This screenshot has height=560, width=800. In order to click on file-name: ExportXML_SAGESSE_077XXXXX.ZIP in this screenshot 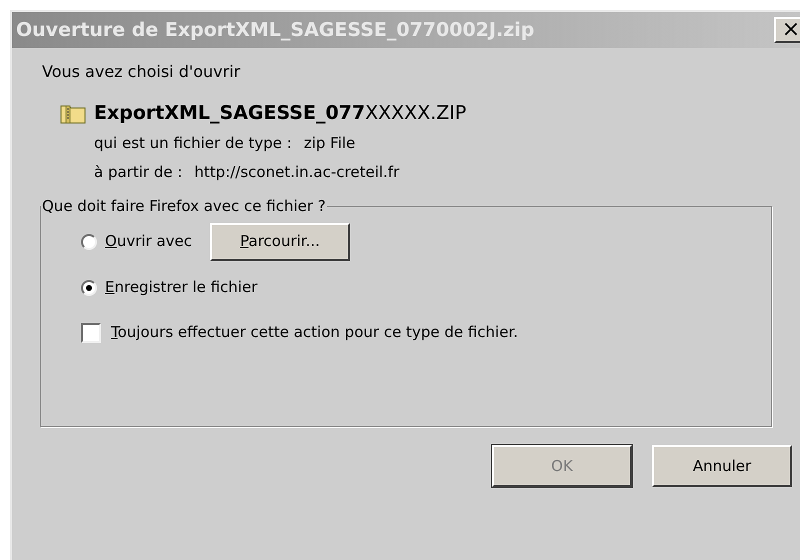, I will do `click(280, 113)`.